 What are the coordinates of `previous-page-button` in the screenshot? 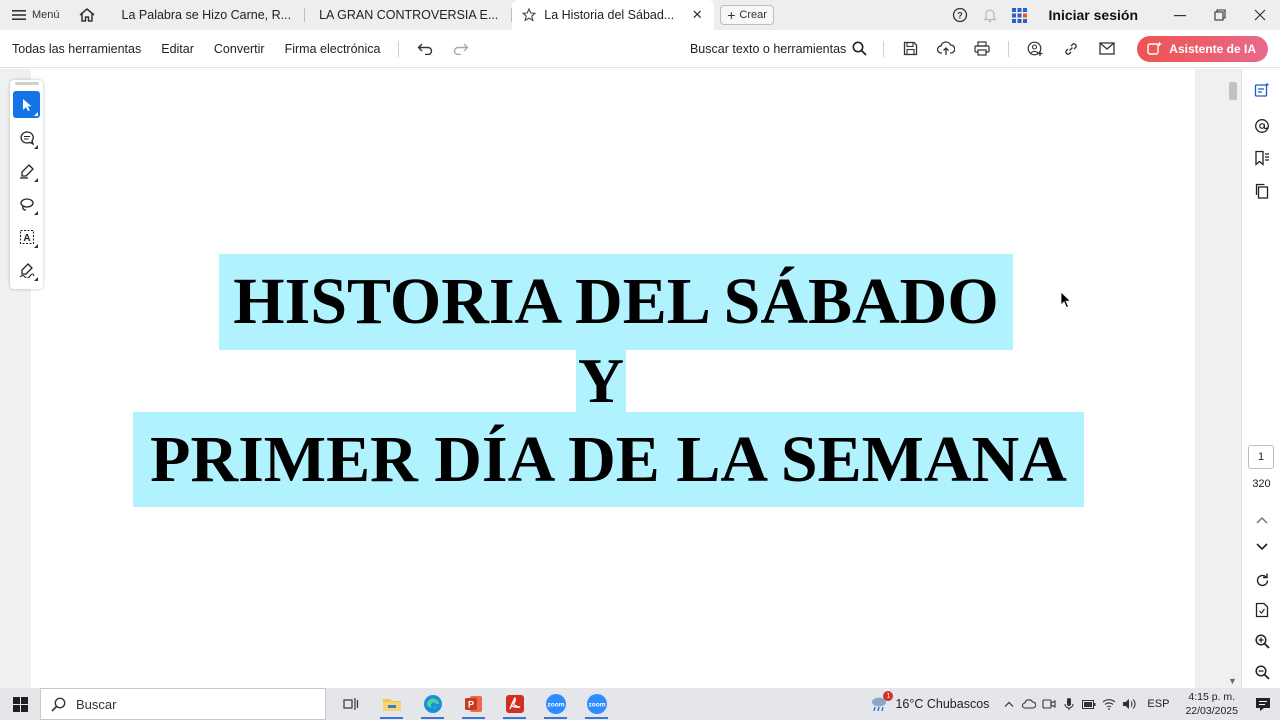 It's located at (1262, 520).